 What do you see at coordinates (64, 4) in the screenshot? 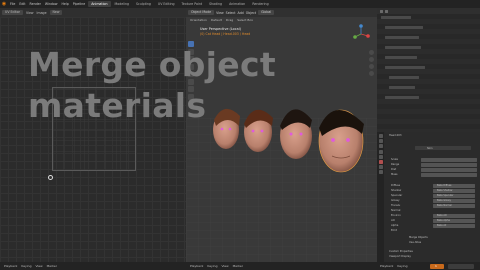
I see `menu-help: Help` at bounding box center [64, 4].